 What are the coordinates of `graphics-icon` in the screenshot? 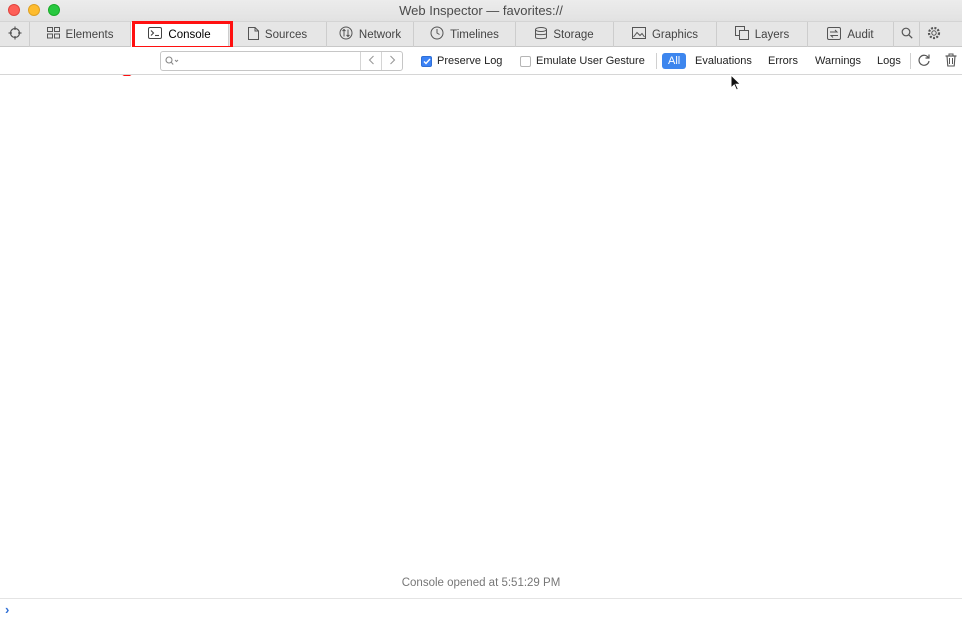 It's located at (638, 34).